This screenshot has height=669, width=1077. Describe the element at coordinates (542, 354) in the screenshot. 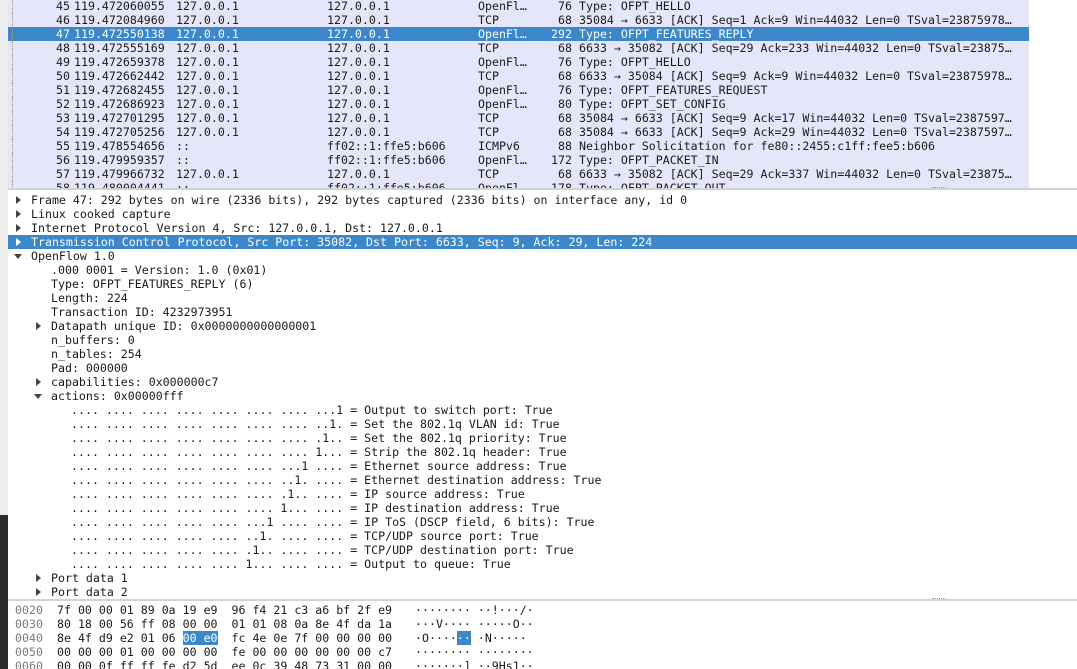

I see `detail-tree-row: n_tables: 254` at that location.